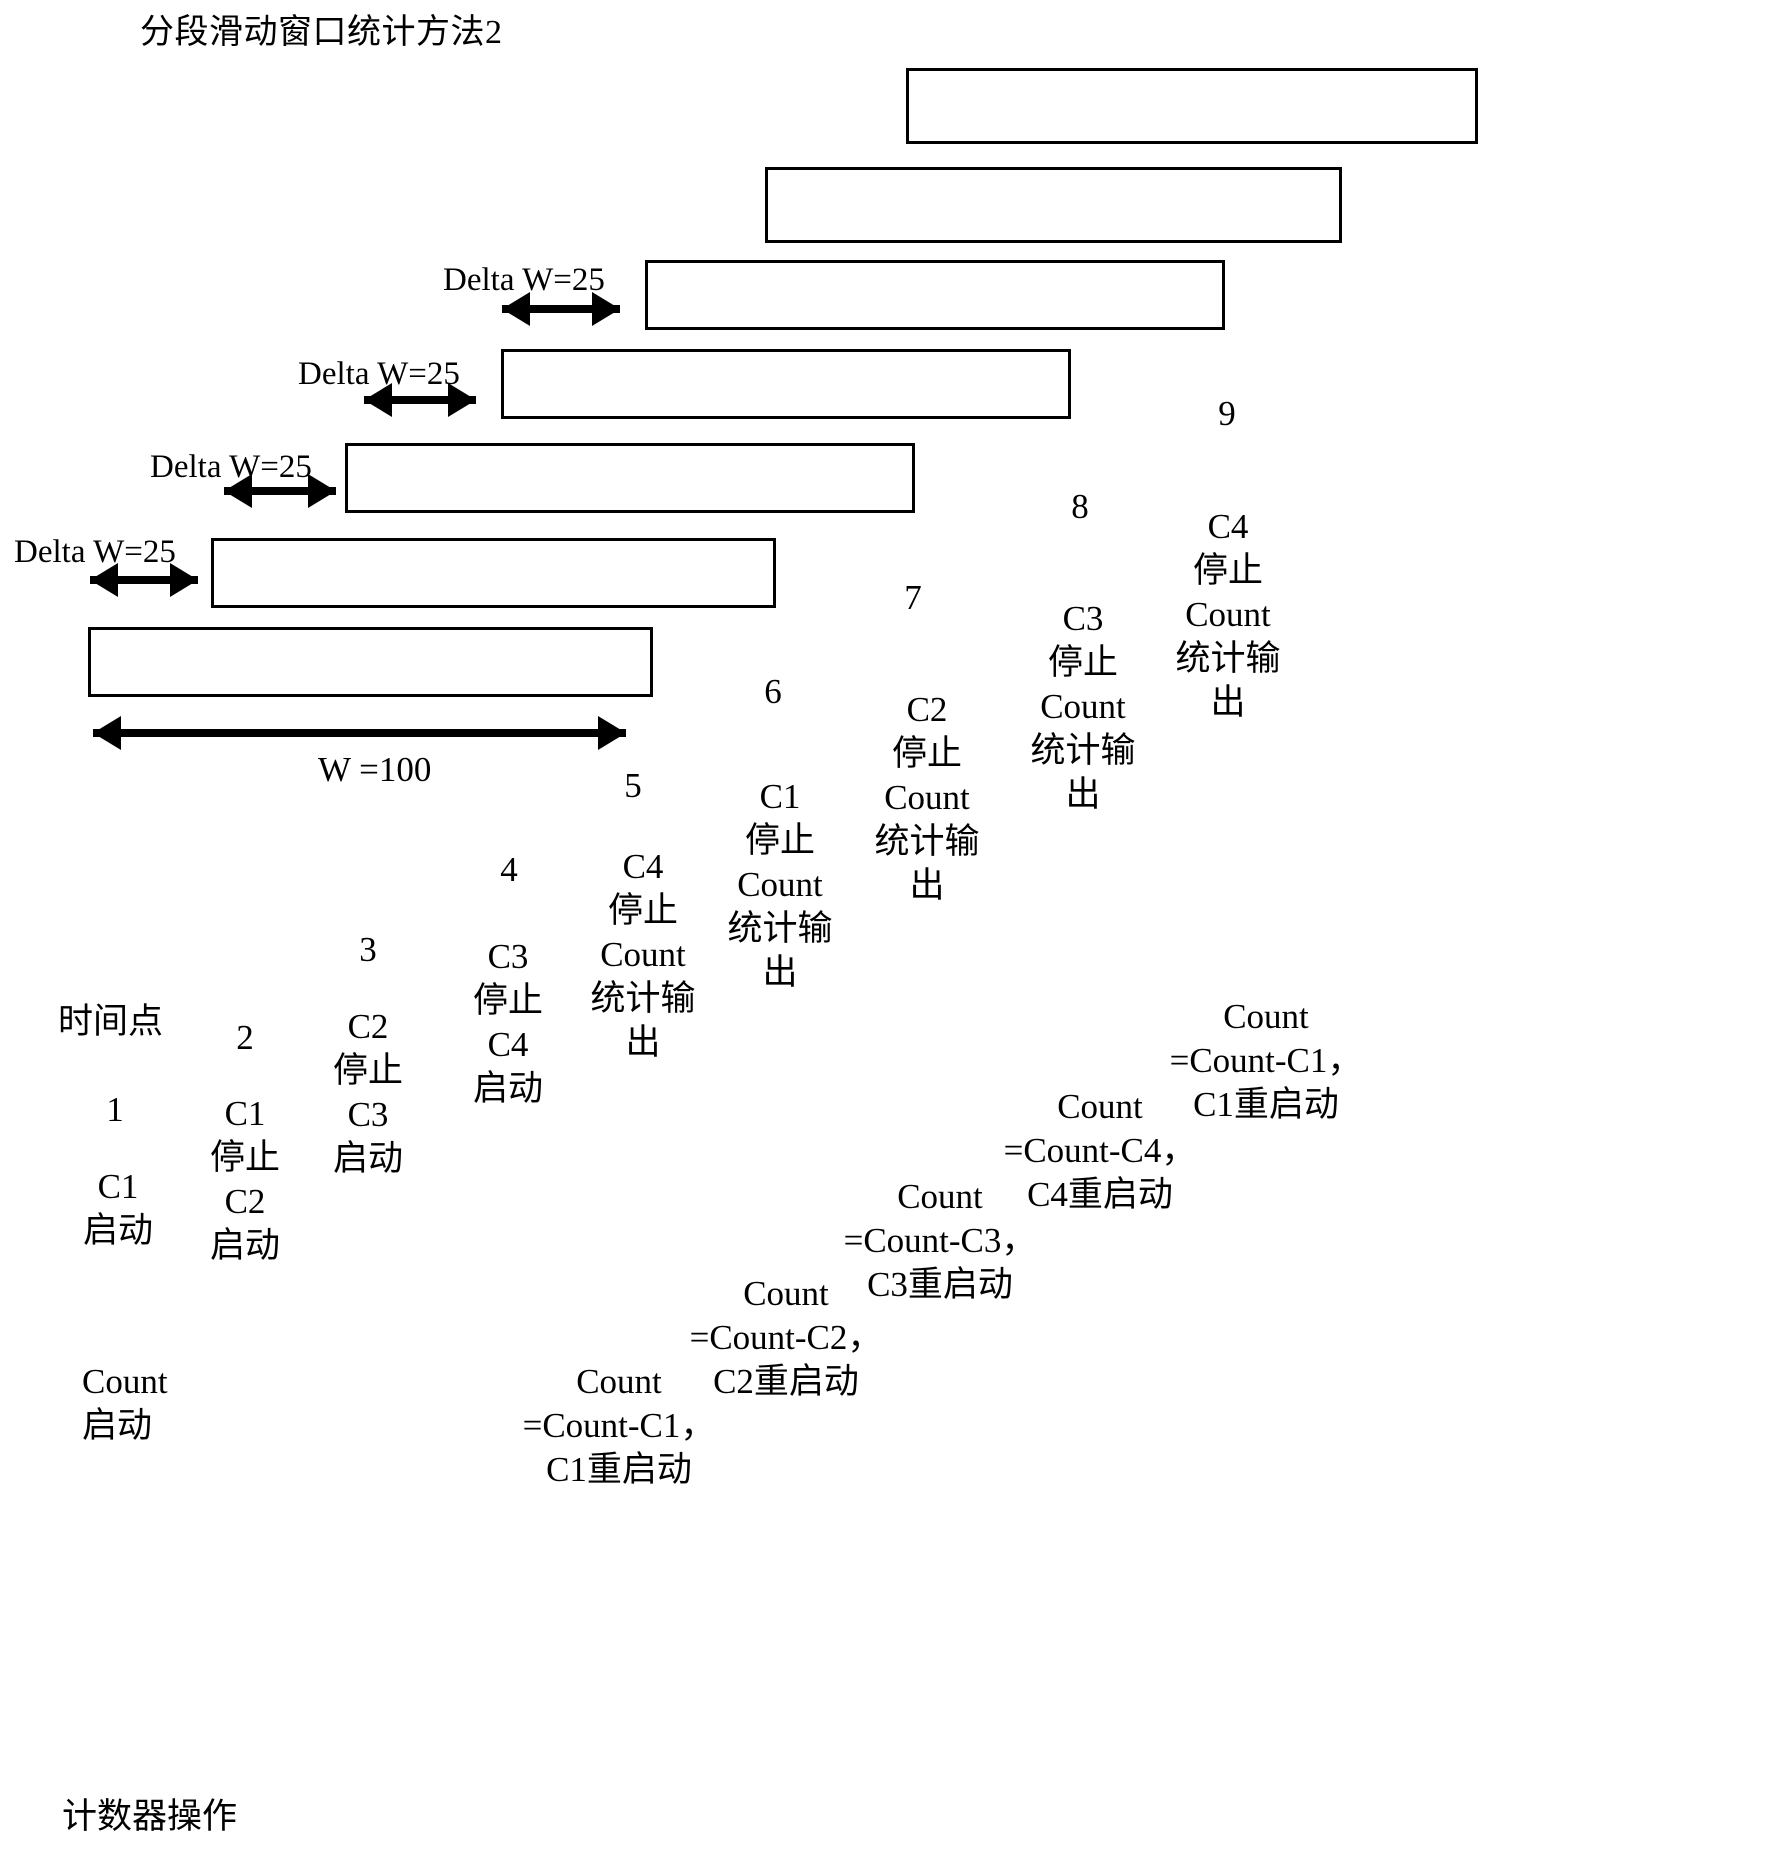  I want to click on counter-ops-6: C1 停止 Count 统计输 出, so click(780, 885).